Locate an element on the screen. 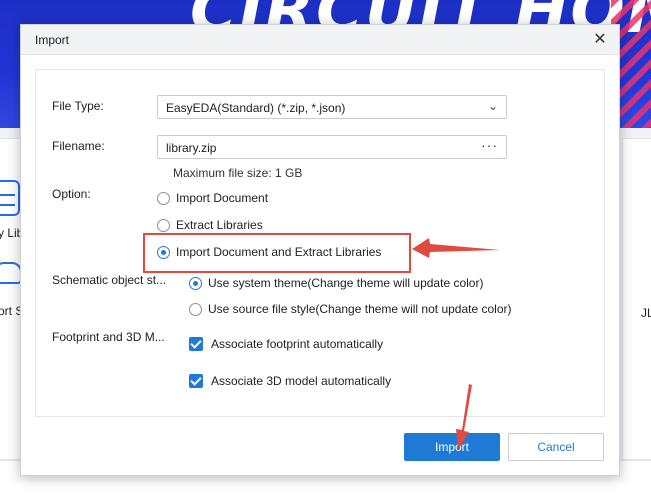 This screenshot has height=500, width=651. arrow-to-import-button is located at coordinates (464, 417).